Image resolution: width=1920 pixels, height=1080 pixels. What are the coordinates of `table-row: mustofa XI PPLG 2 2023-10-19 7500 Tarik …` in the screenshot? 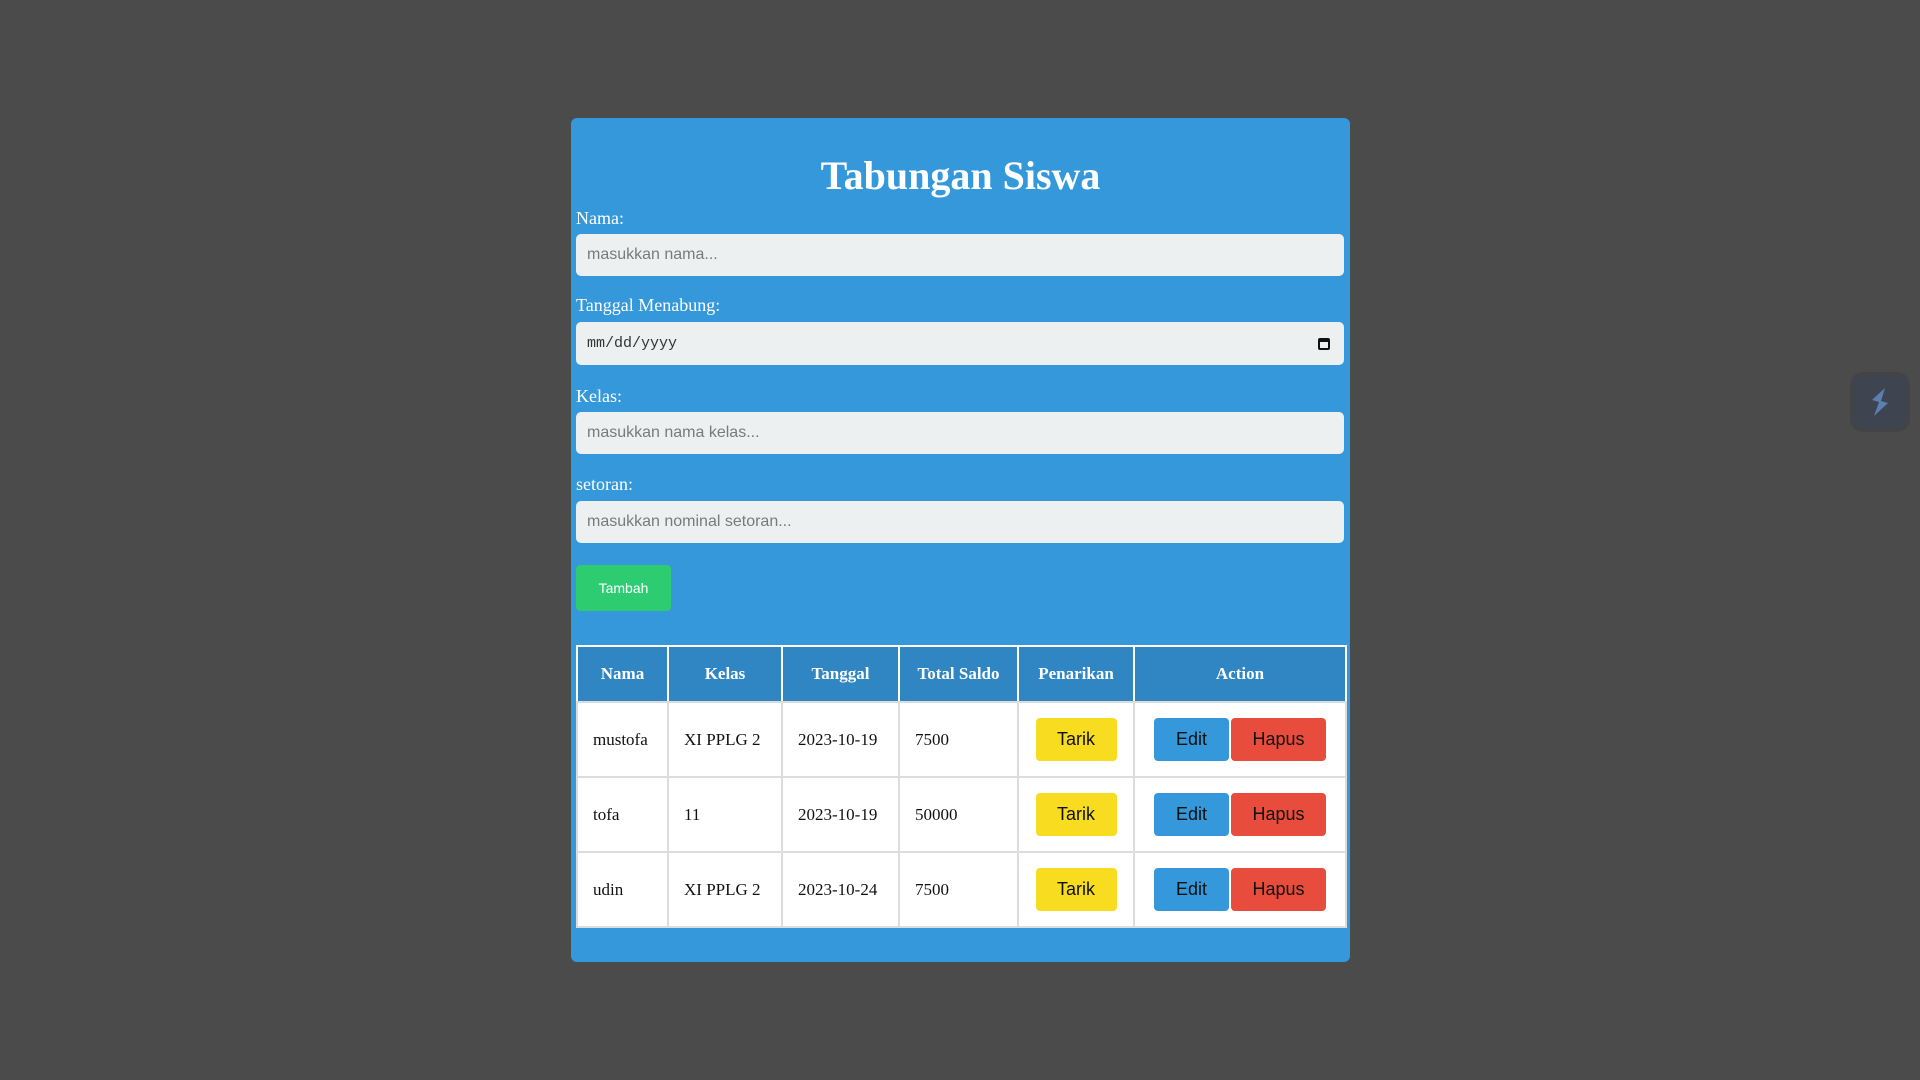 It's located at (961, 739).